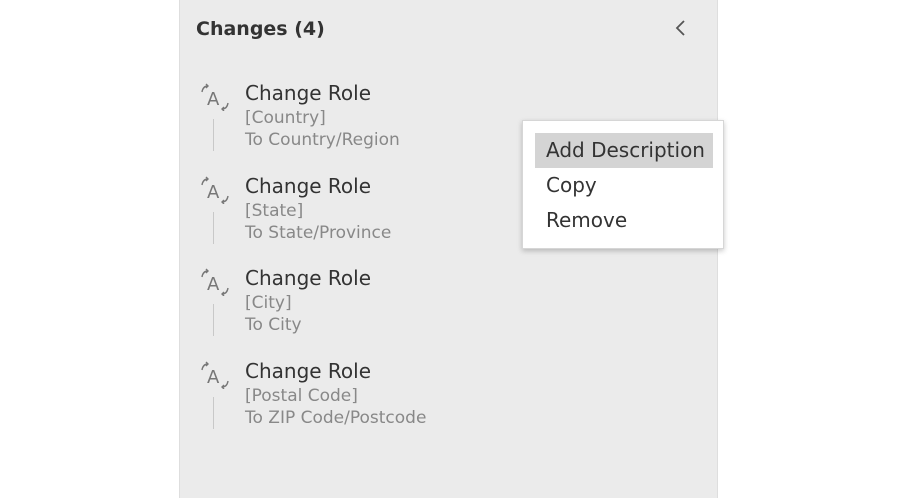 Image resolution: width=899 pixels, height=498 pixels. I want to click on change-field: [State], so click(274, 211).